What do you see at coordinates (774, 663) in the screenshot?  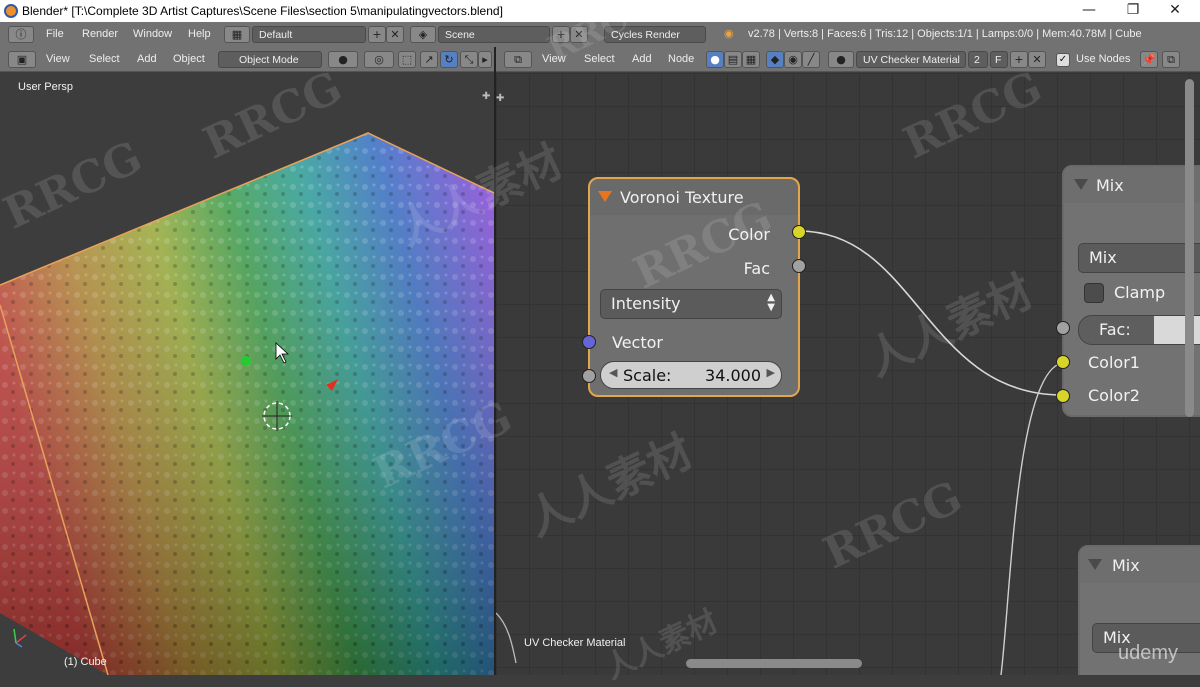 I see `horizontal-scrollbar` at bounding box center [774, 663].